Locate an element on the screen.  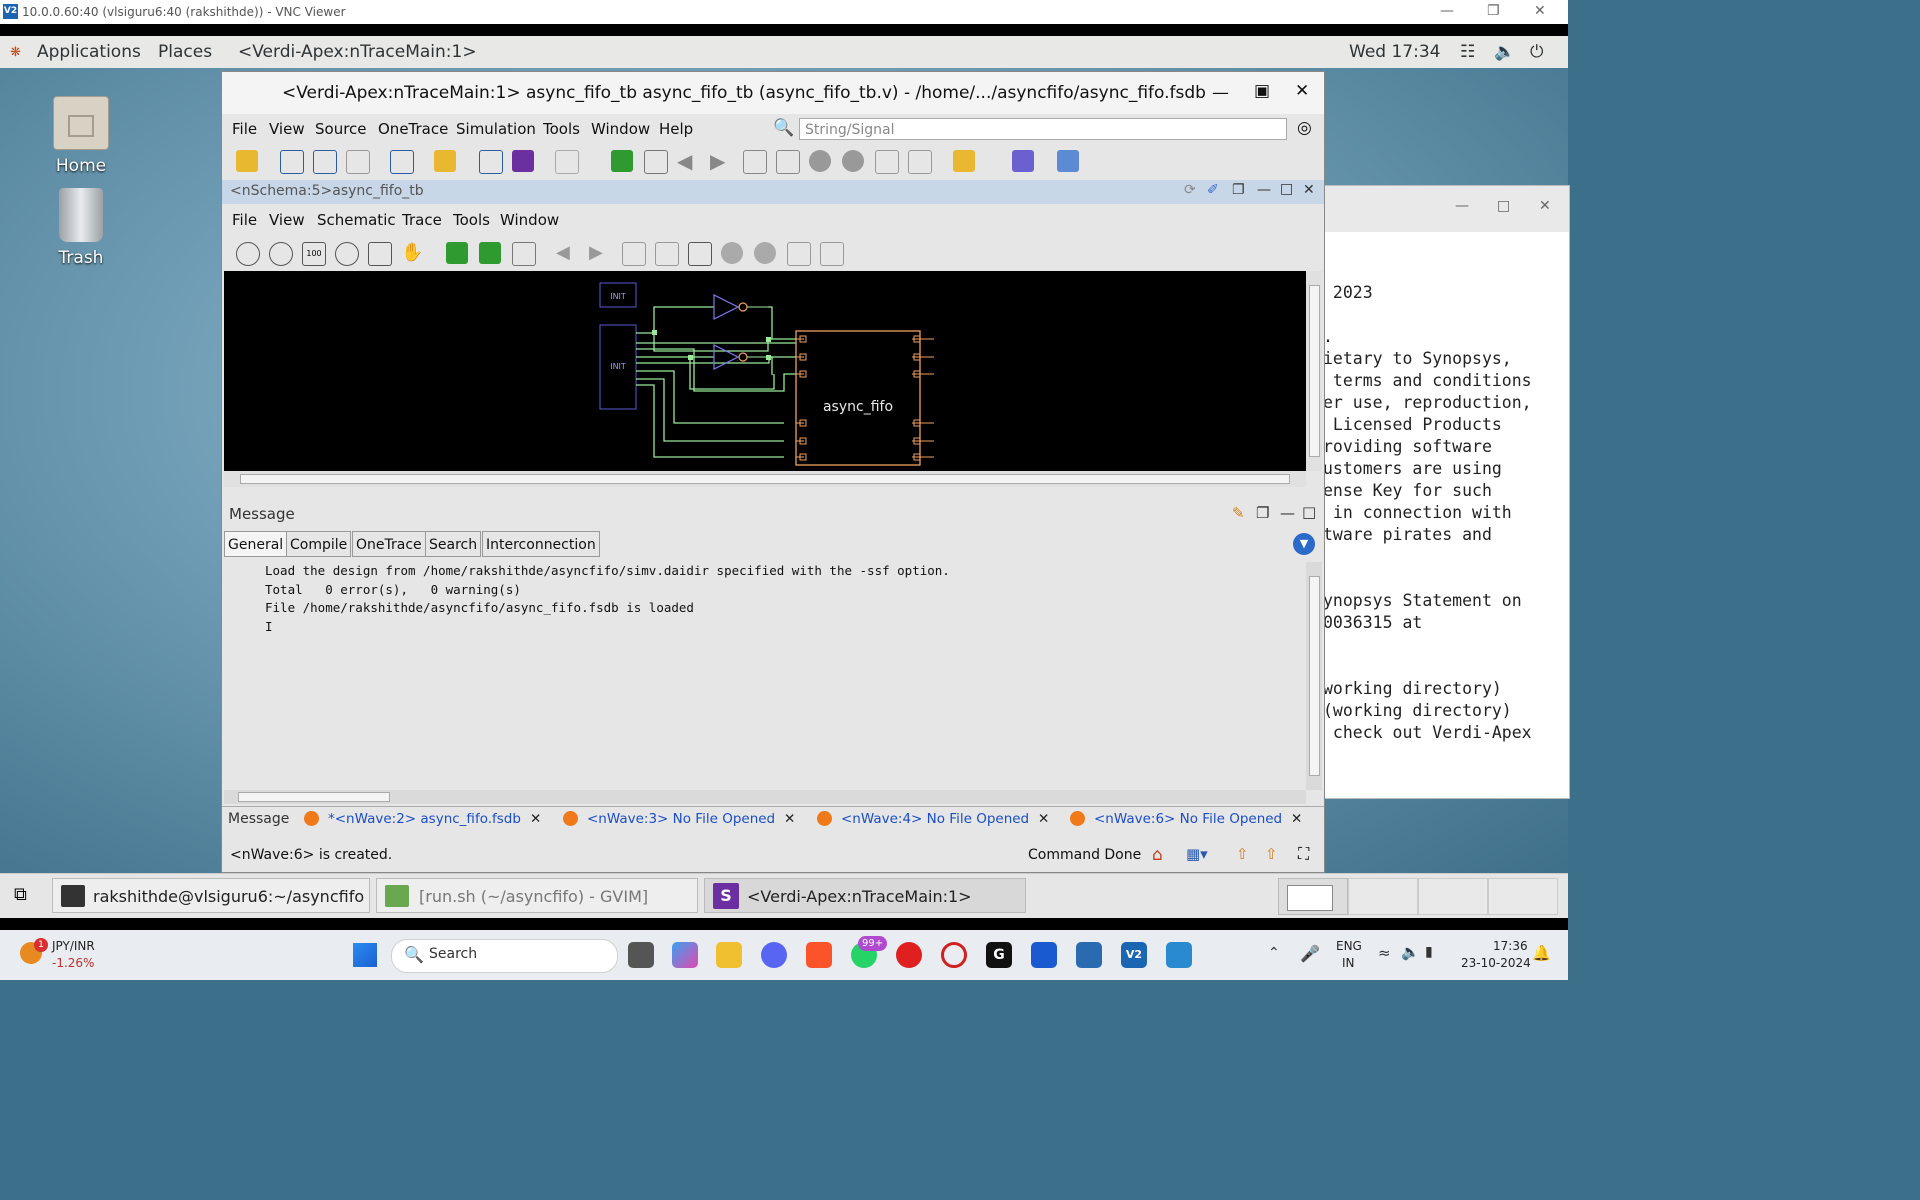
tab-nwave-6: <nWave:6> No File Opened ✕ is located at coordinates (1186, 819).